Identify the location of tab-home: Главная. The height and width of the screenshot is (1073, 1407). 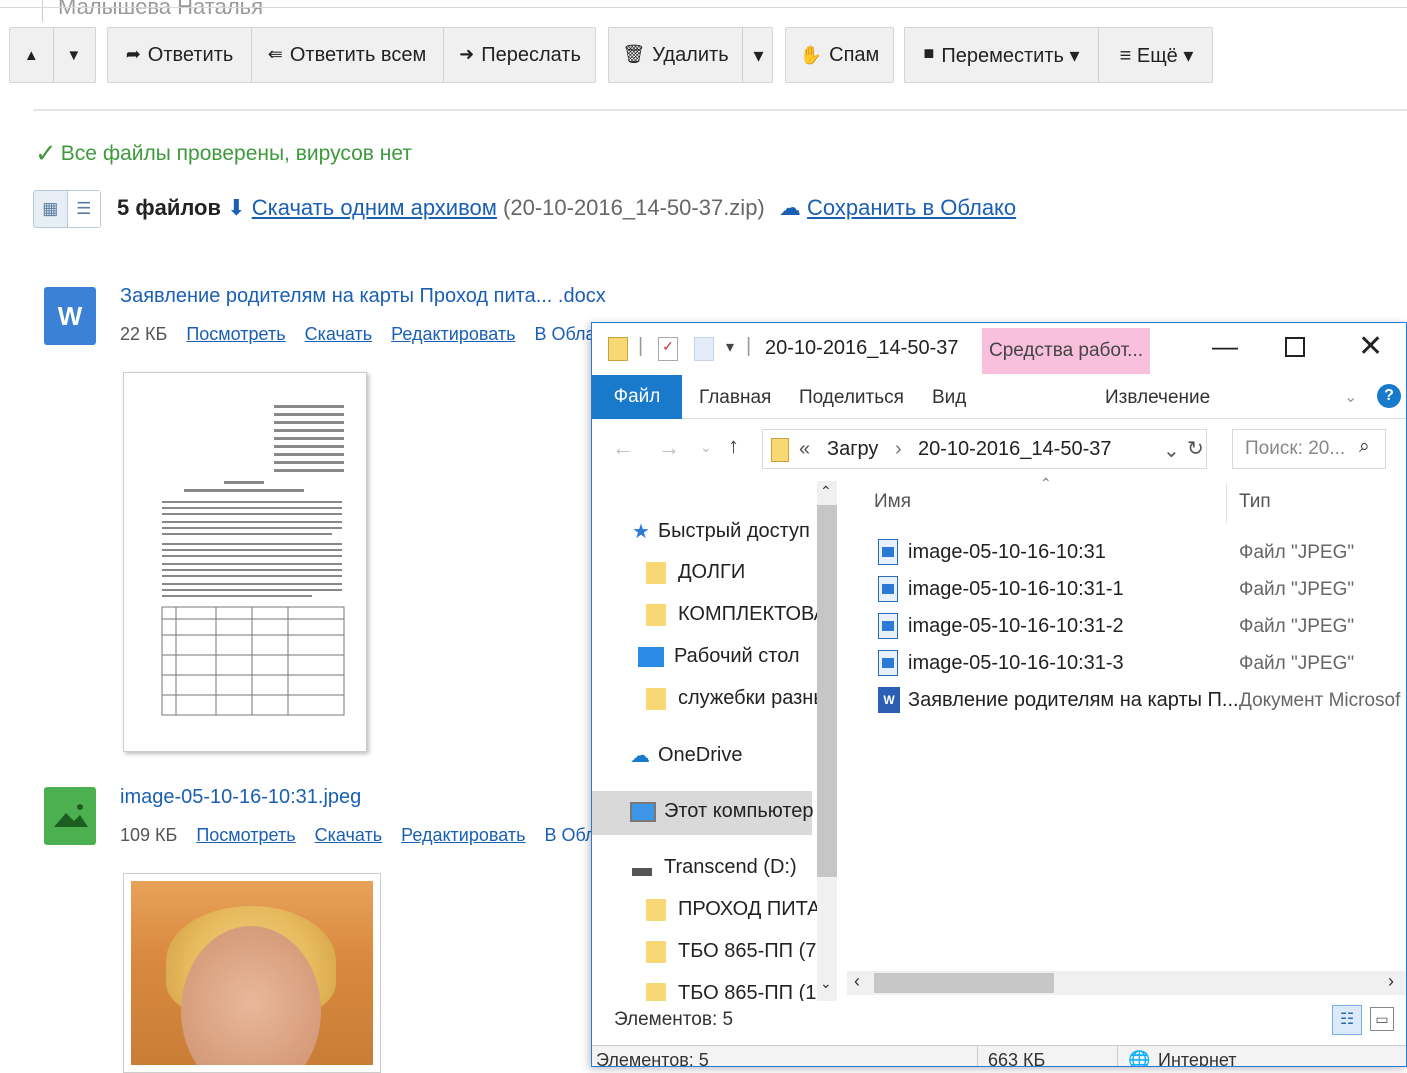
(735, 398).